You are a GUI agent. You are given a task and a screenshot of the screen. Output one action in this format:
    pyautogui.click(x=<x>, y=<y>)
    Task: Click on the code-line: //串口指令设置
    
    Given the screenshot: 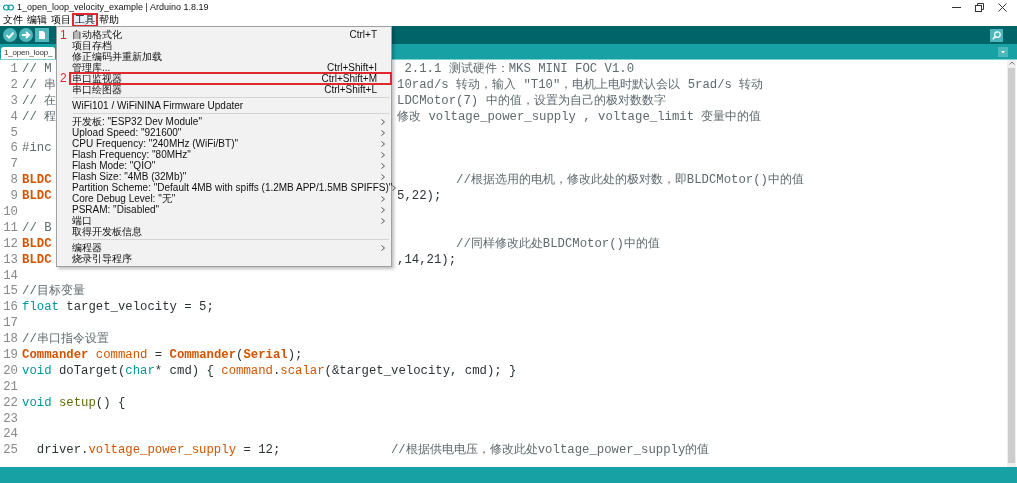 What is the action you would take?
    pyautogui.click(x=65, y=340)
    